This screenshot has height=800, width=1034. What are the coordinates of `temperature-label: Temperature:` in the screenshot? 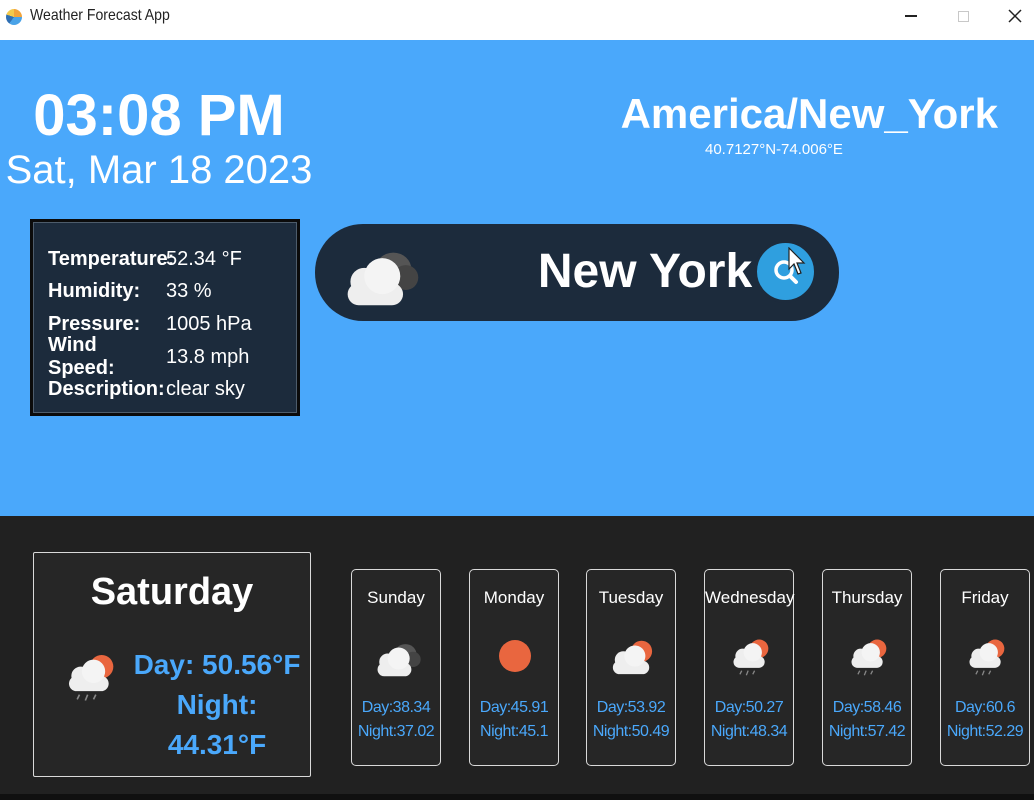 It's located at (111, 258).